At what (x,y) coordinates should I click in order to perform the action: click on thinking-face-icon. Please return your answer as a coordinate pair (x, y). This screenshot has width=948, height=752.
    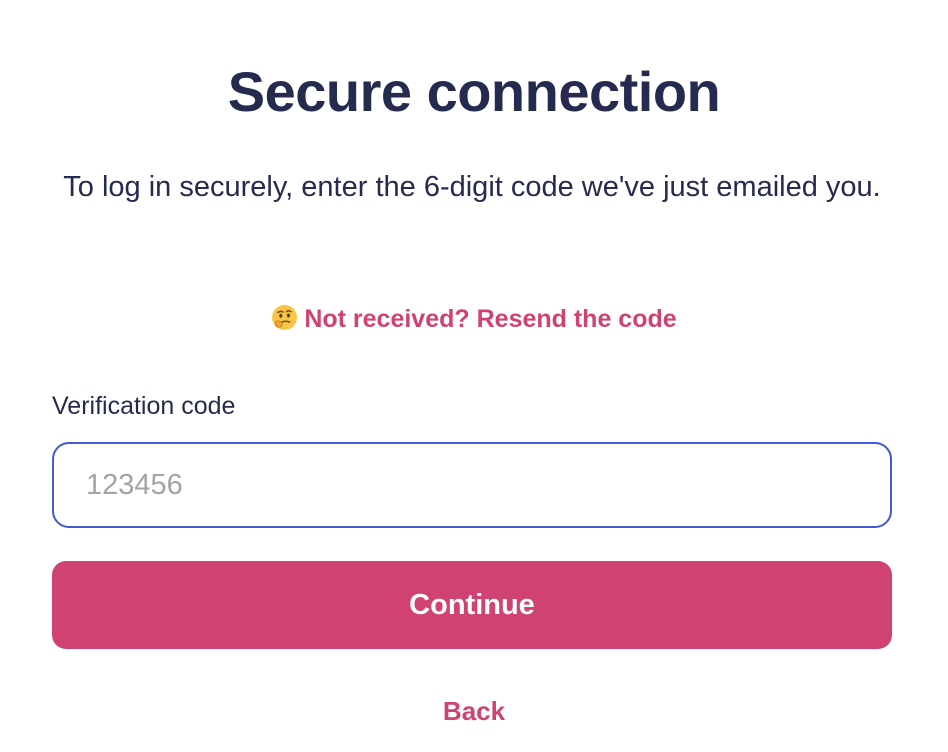
    Looking at the image, I should click on (284, 317).